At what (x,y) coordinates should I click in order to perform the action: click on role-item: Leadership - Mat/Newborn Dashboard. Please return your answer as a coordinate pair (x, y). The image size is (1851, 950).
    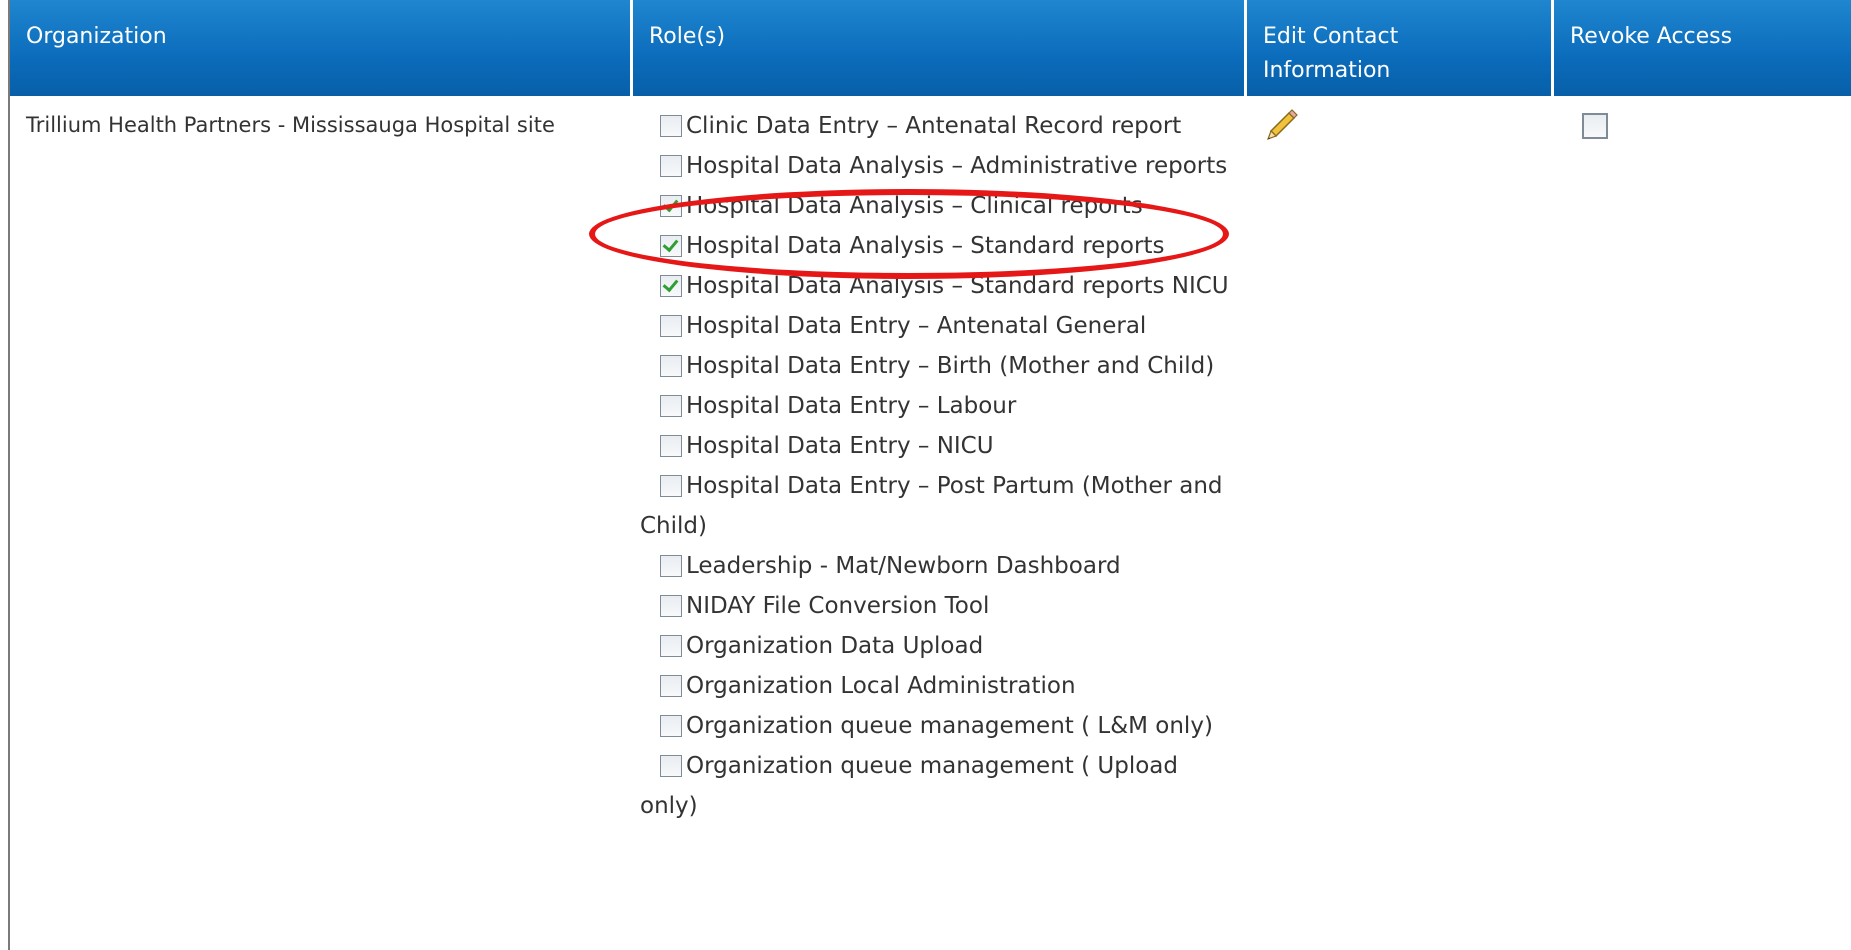
    Looking at the image, I should click on (880, 566).